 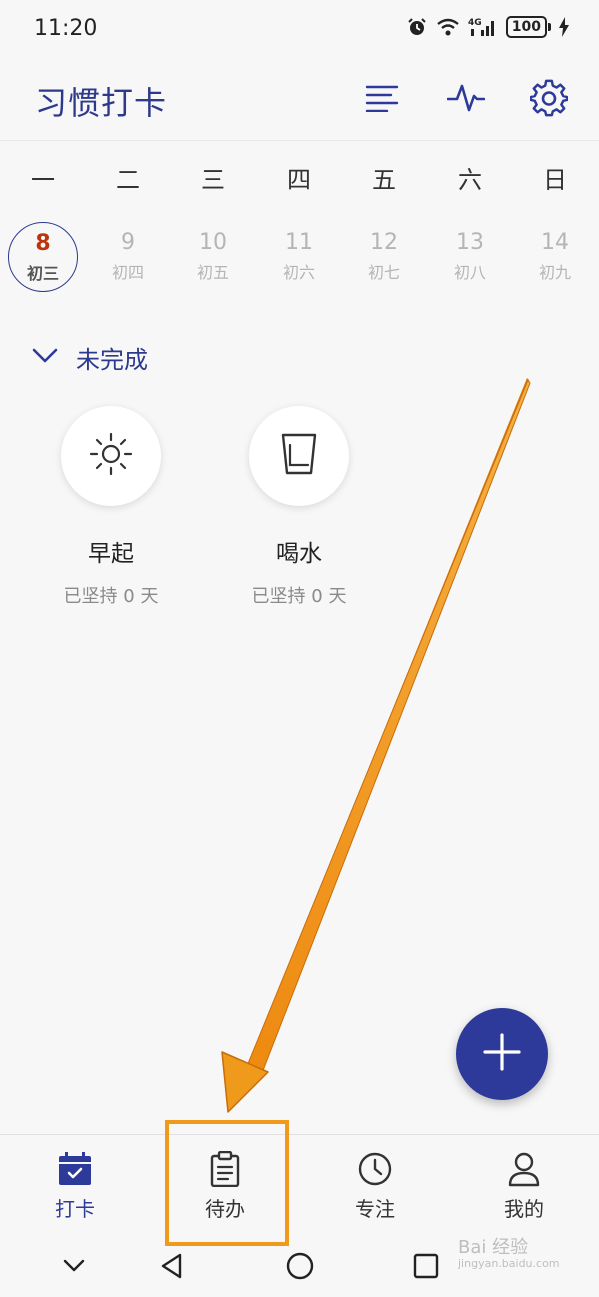 I want to click on person-icon, so click(x=524, y=1169).